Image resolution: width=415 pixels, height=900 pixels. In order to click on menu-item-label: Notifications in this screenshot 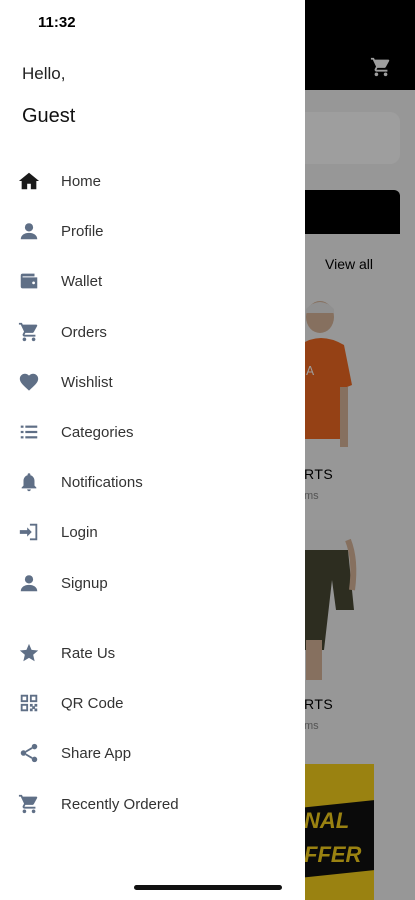, I will do `click(102, 482)`.